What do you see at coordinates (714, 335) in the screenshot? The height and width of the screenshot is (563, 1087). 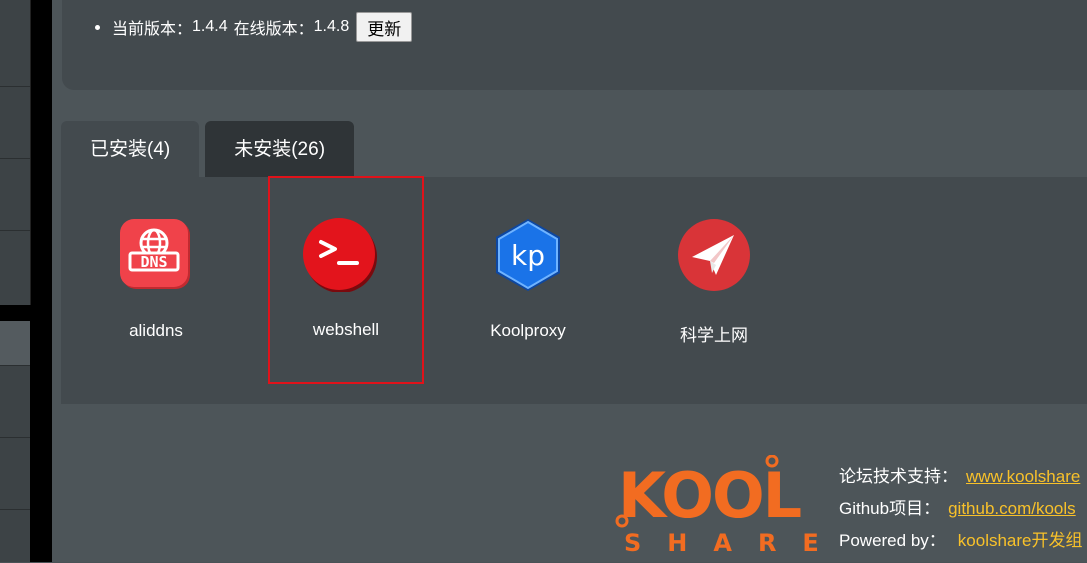 I see `app-label: 科学上网` at bounding box center [714, 335].